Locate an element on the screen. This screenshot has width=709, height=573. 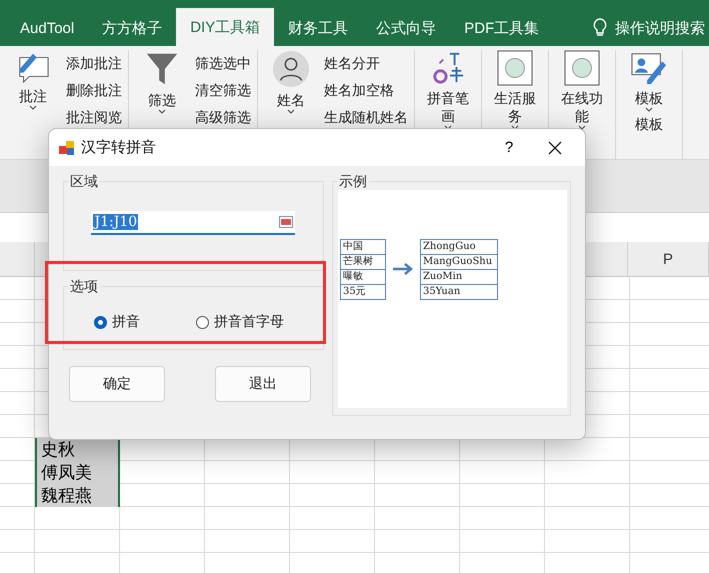
ribbon-item: 批注阅览 is located at coordinates (94, 117).